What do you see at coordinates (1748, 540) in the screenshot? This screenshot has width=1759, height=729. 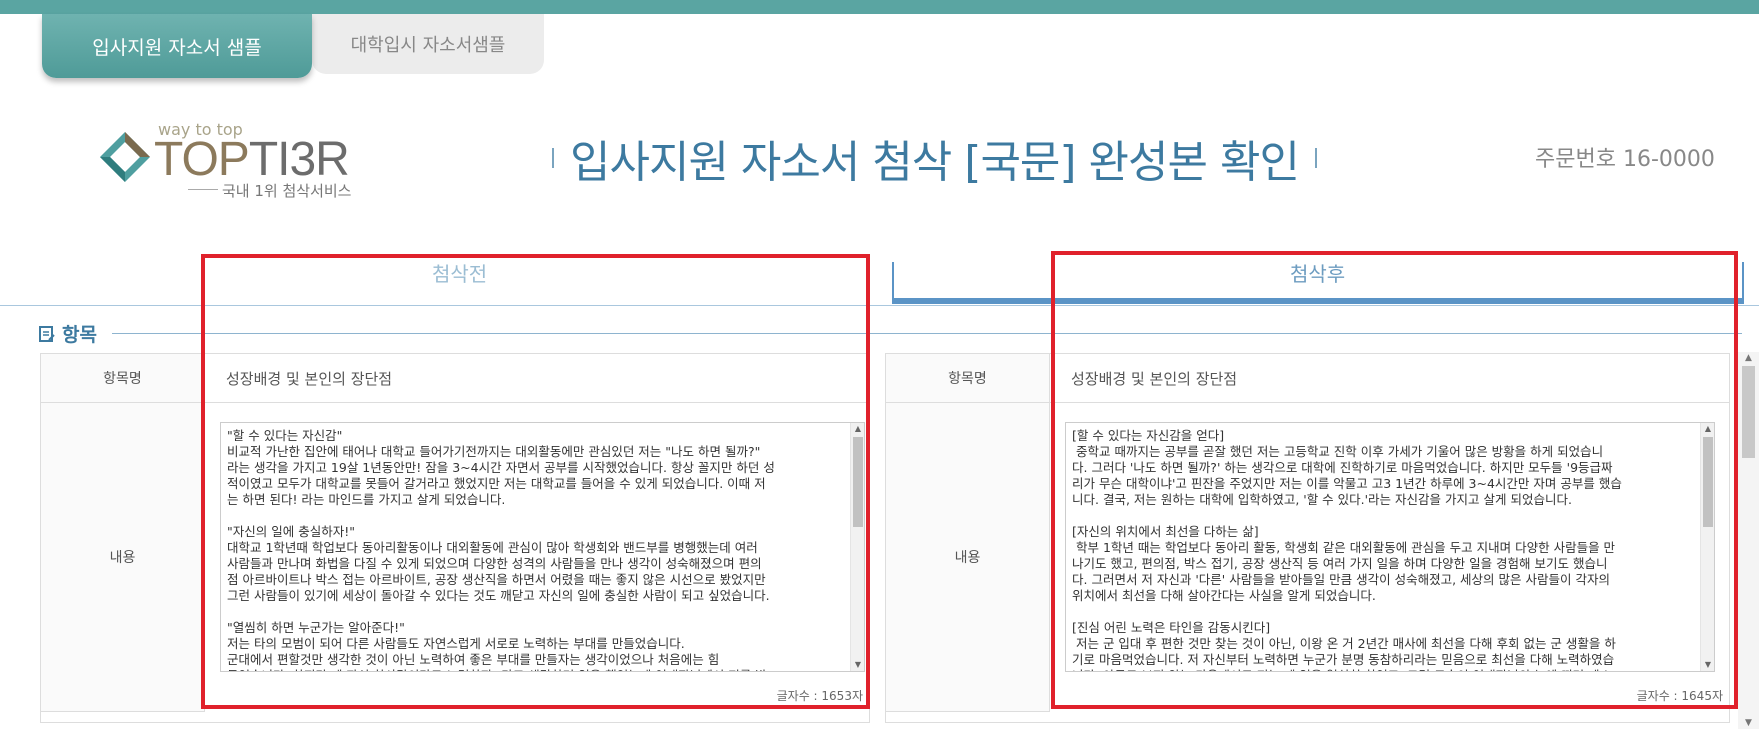 I see `page-scrollbar: ▲ ▼` at bounding box center [1748, 540].